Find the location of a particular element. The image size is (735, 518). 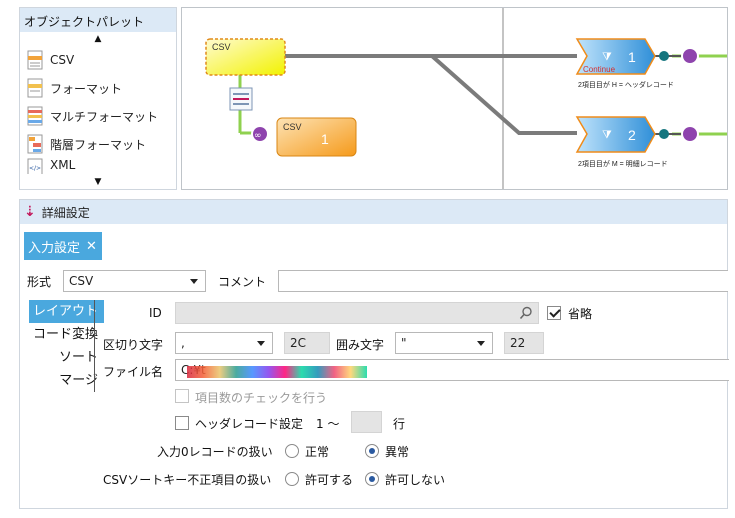

quote-value: " is located at coordinates (404, 343).